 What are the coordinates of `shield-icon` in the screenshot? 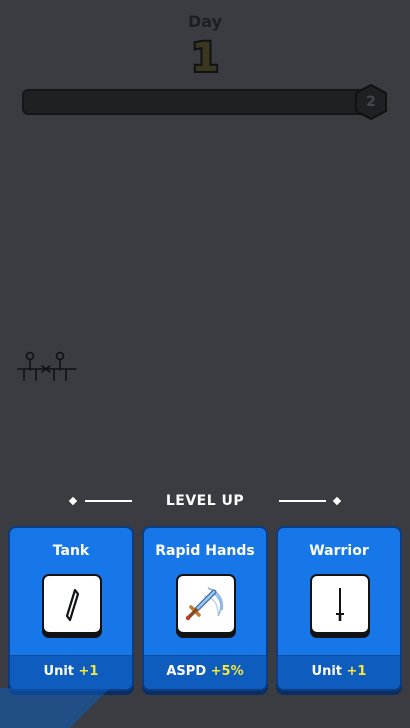 It's located at (72, 605).